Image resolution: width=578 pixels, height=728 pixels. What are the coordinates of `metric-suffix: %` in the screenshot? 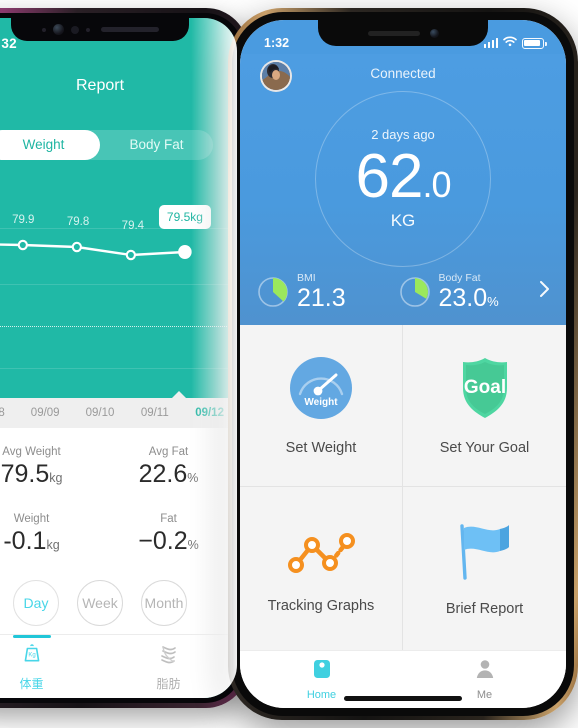 It's located at (493, 301).